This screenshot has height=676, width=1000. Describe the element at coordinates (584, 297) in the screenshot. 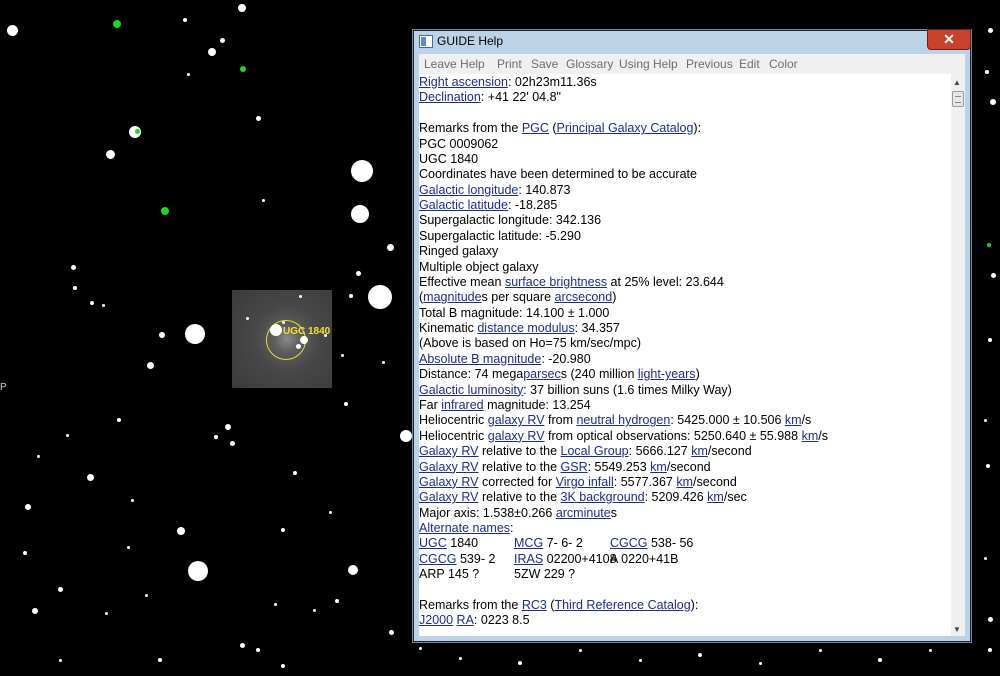

I see `help-link: arcsecond` at that location.